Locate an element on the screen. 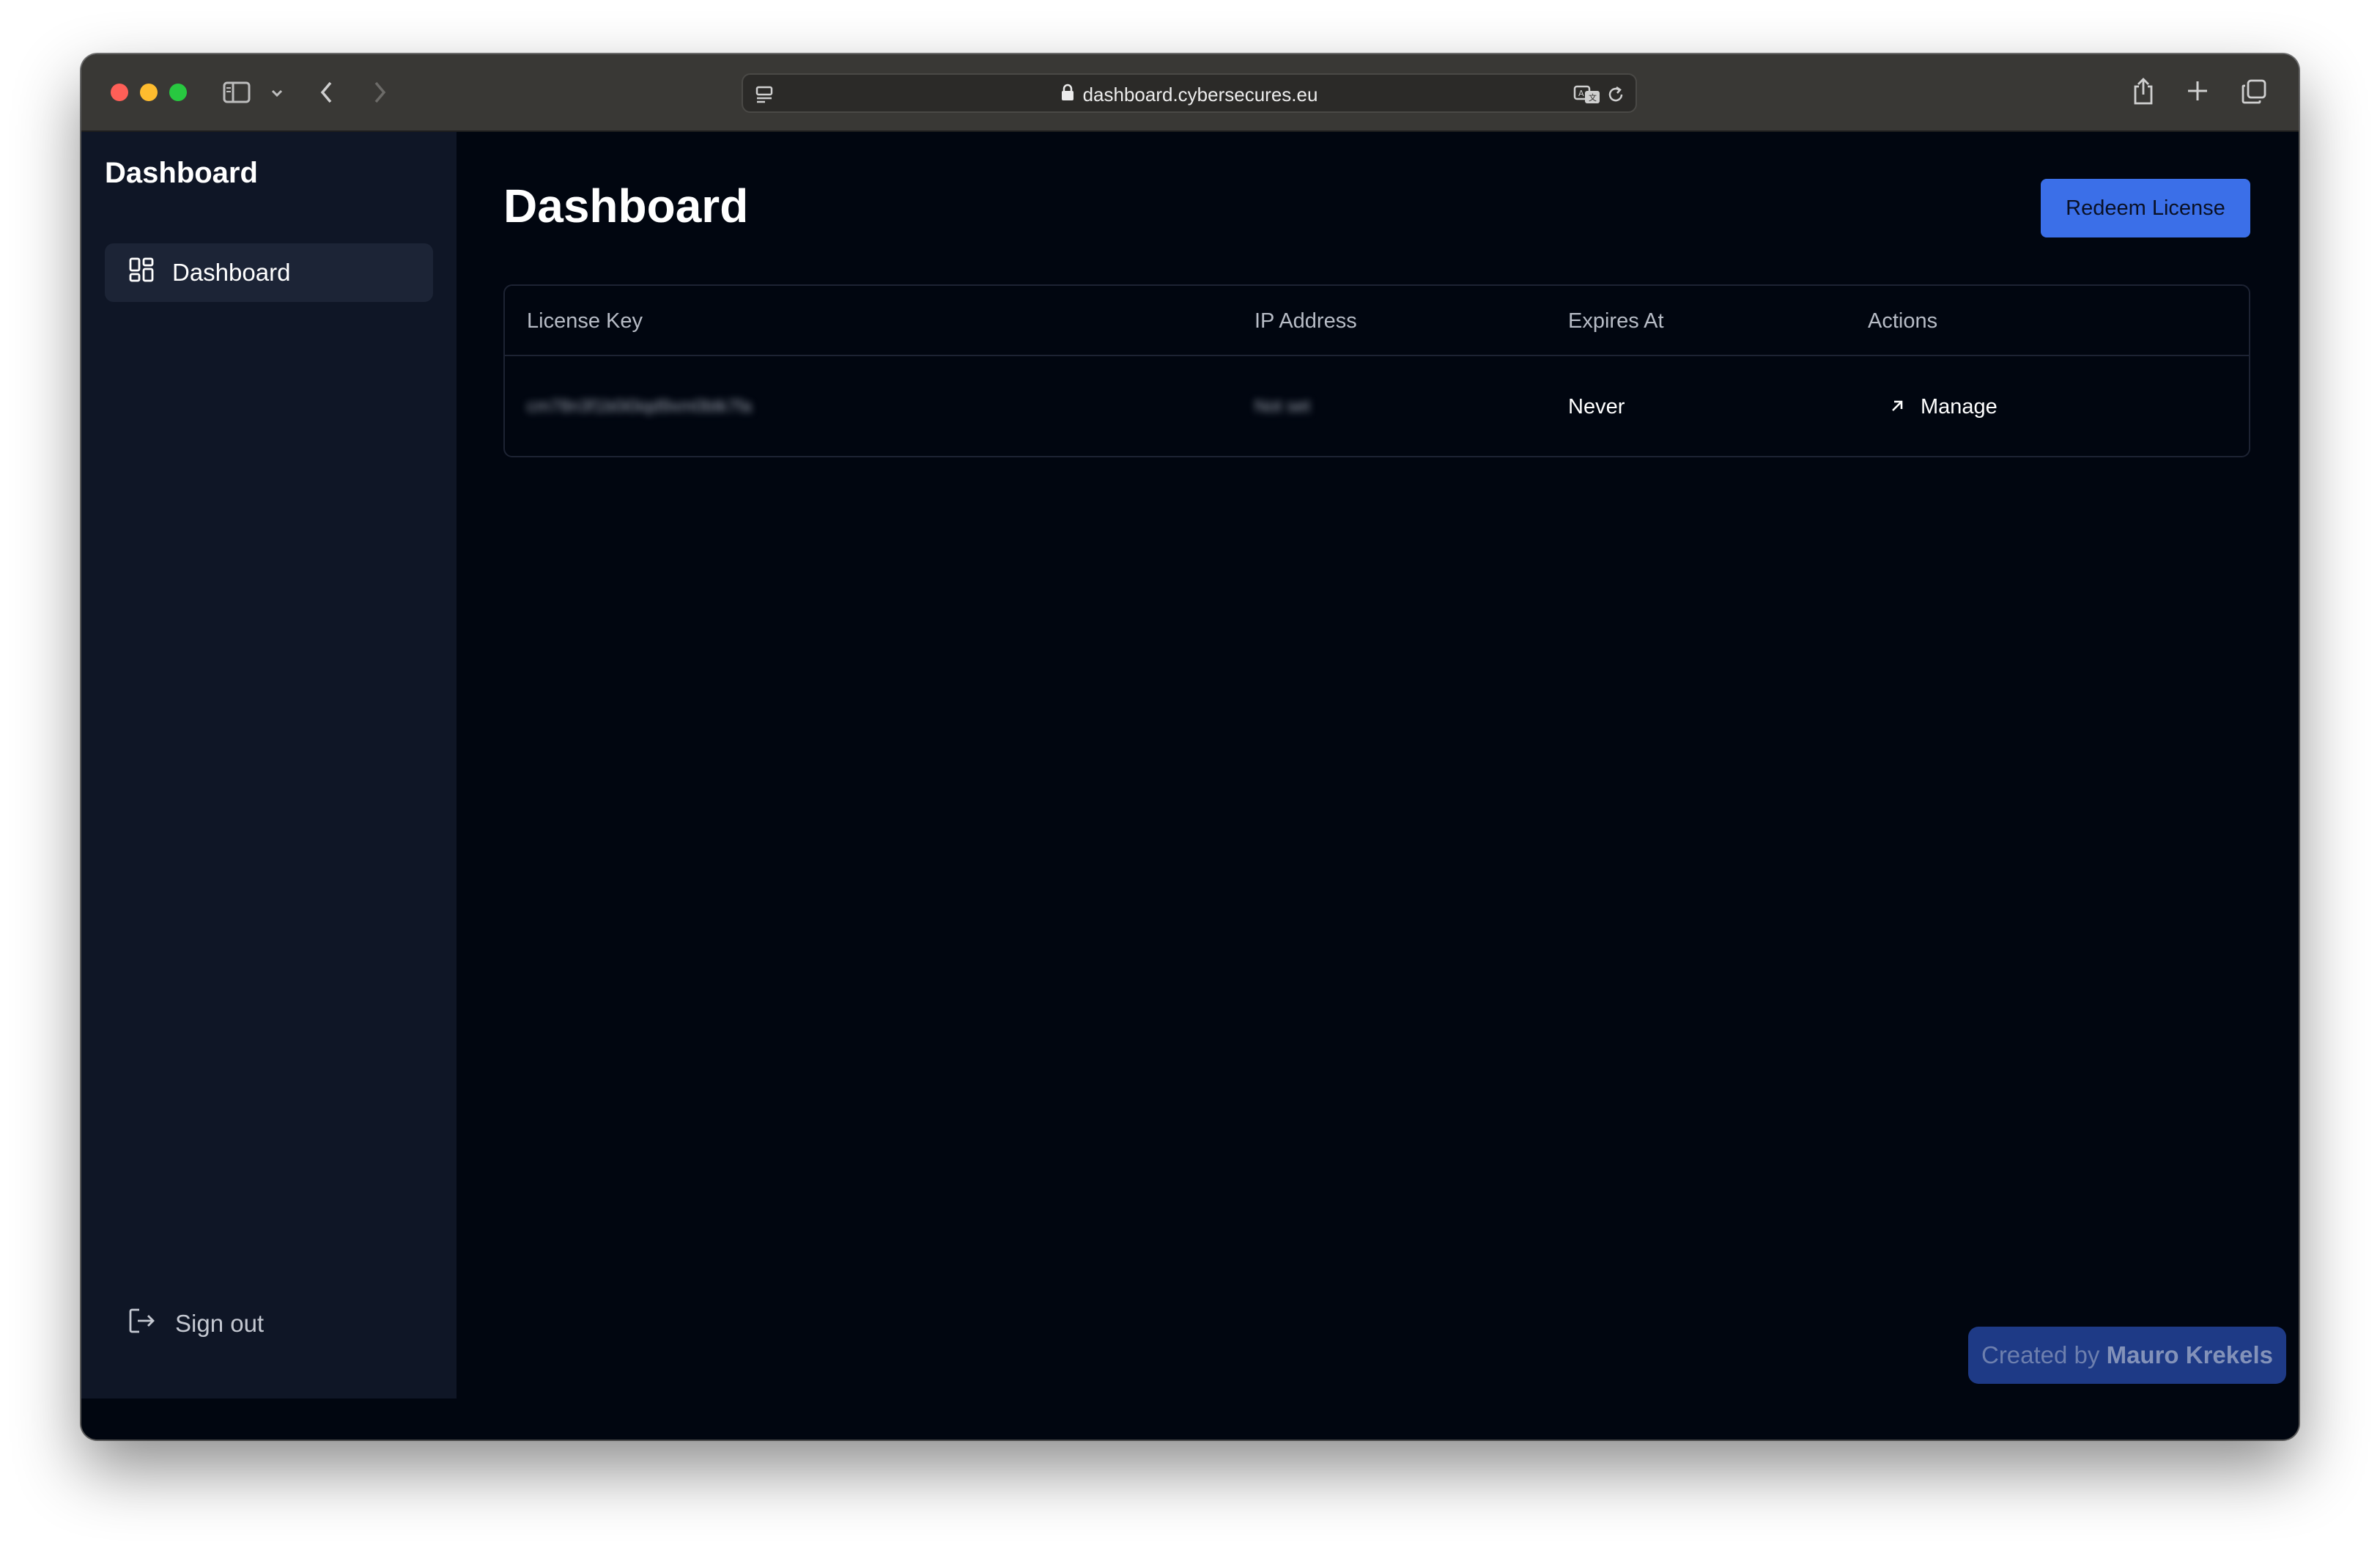 The image size is (2380, 1548). bottom-strip is located at coordinates (1190, 1419).